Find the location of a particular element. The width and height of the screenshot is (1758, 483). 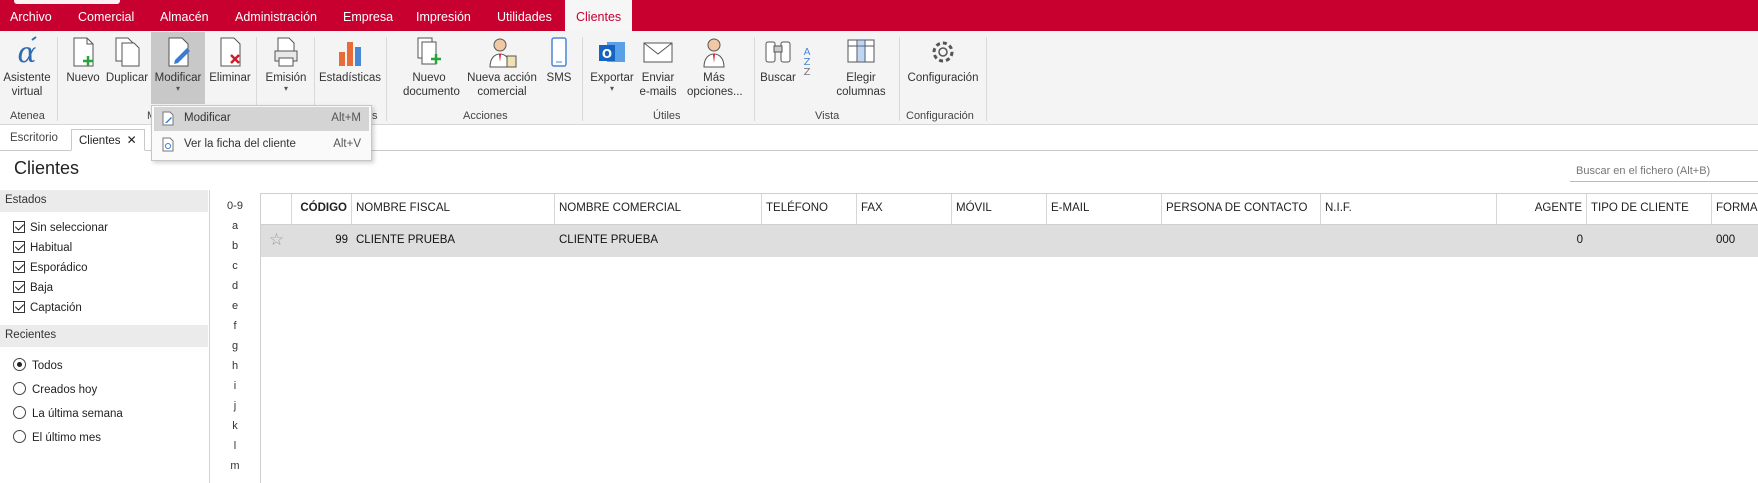

cell-nombre-fiscal: CLIENTE PRUEBA is located at coordinates (406, 240).